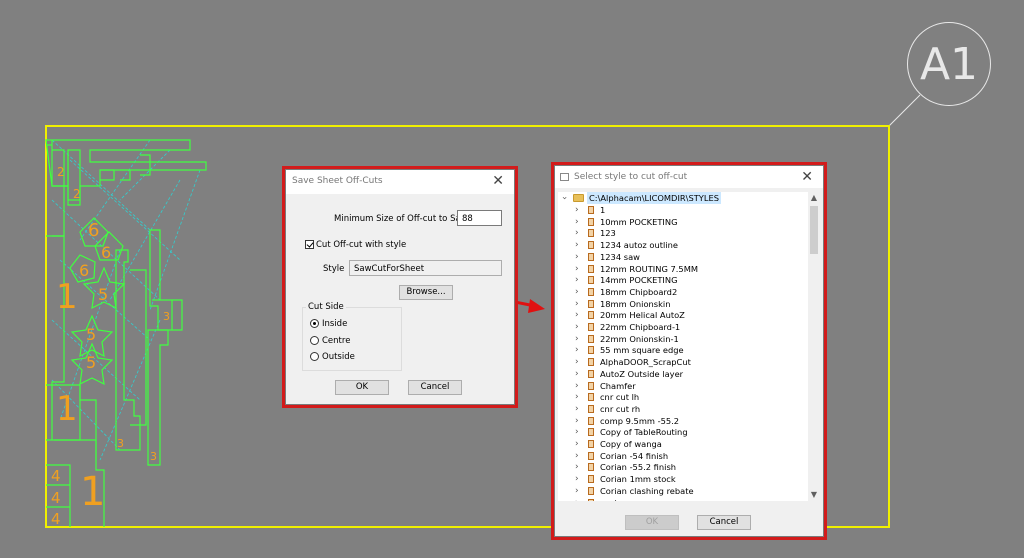 This screenshot has width=1024, height=558. I want to click on tree-item: › cnr cut rh, so click(683, 409).